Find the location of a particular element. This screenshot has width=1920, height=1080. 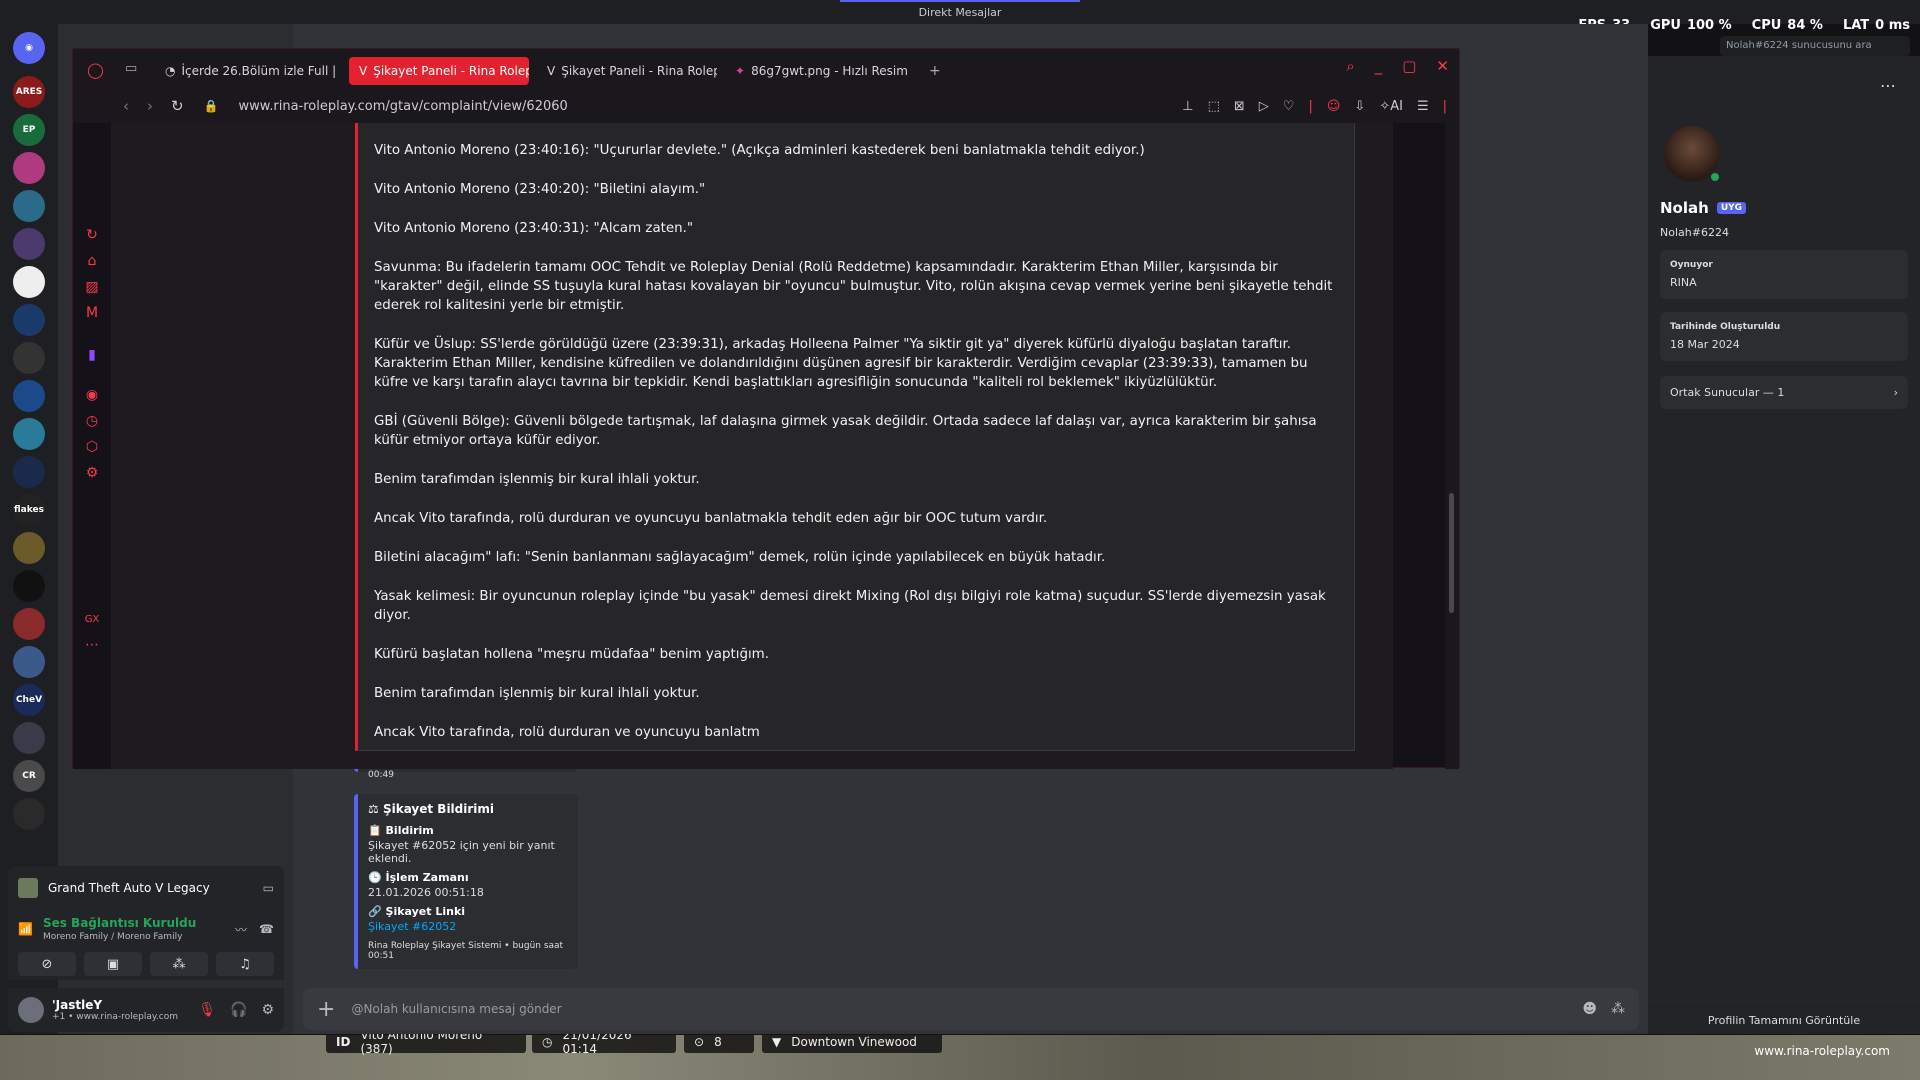

mutual-servers-card: Ortak Sunucular — 1 › is located at coordinates (1784, 392).